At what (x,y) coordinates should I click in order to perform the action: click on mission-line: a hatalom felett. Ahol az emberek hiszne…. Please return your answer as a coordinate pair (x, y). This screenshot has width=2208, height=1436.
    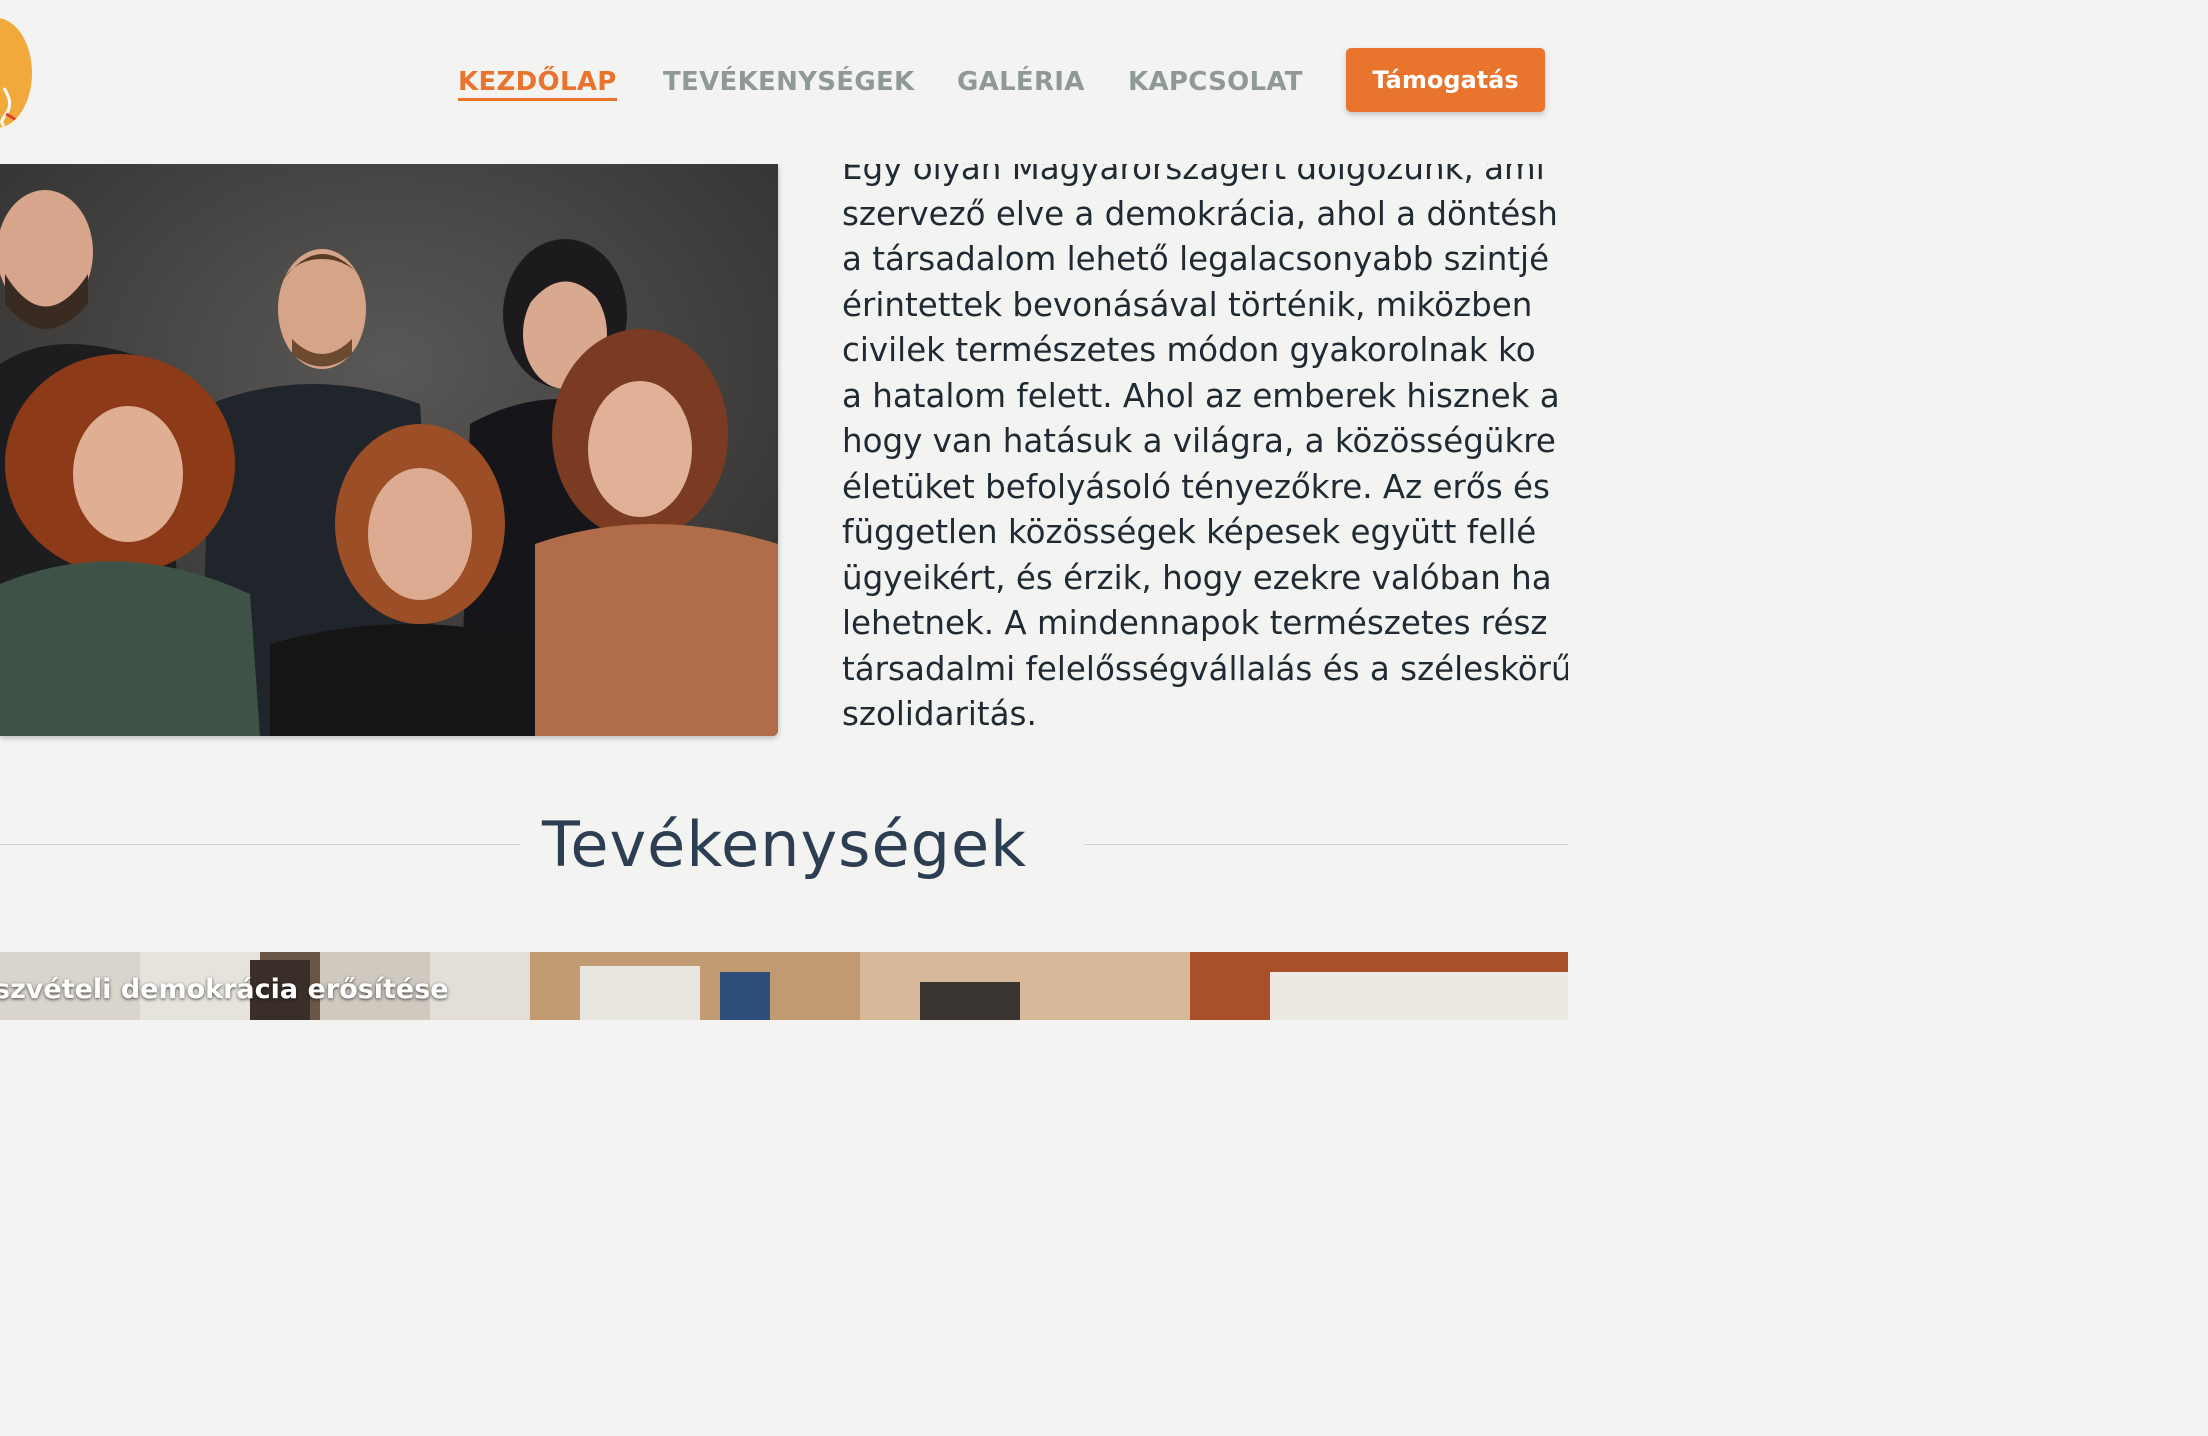
    Looking at the image, I should click on (1201, 395).